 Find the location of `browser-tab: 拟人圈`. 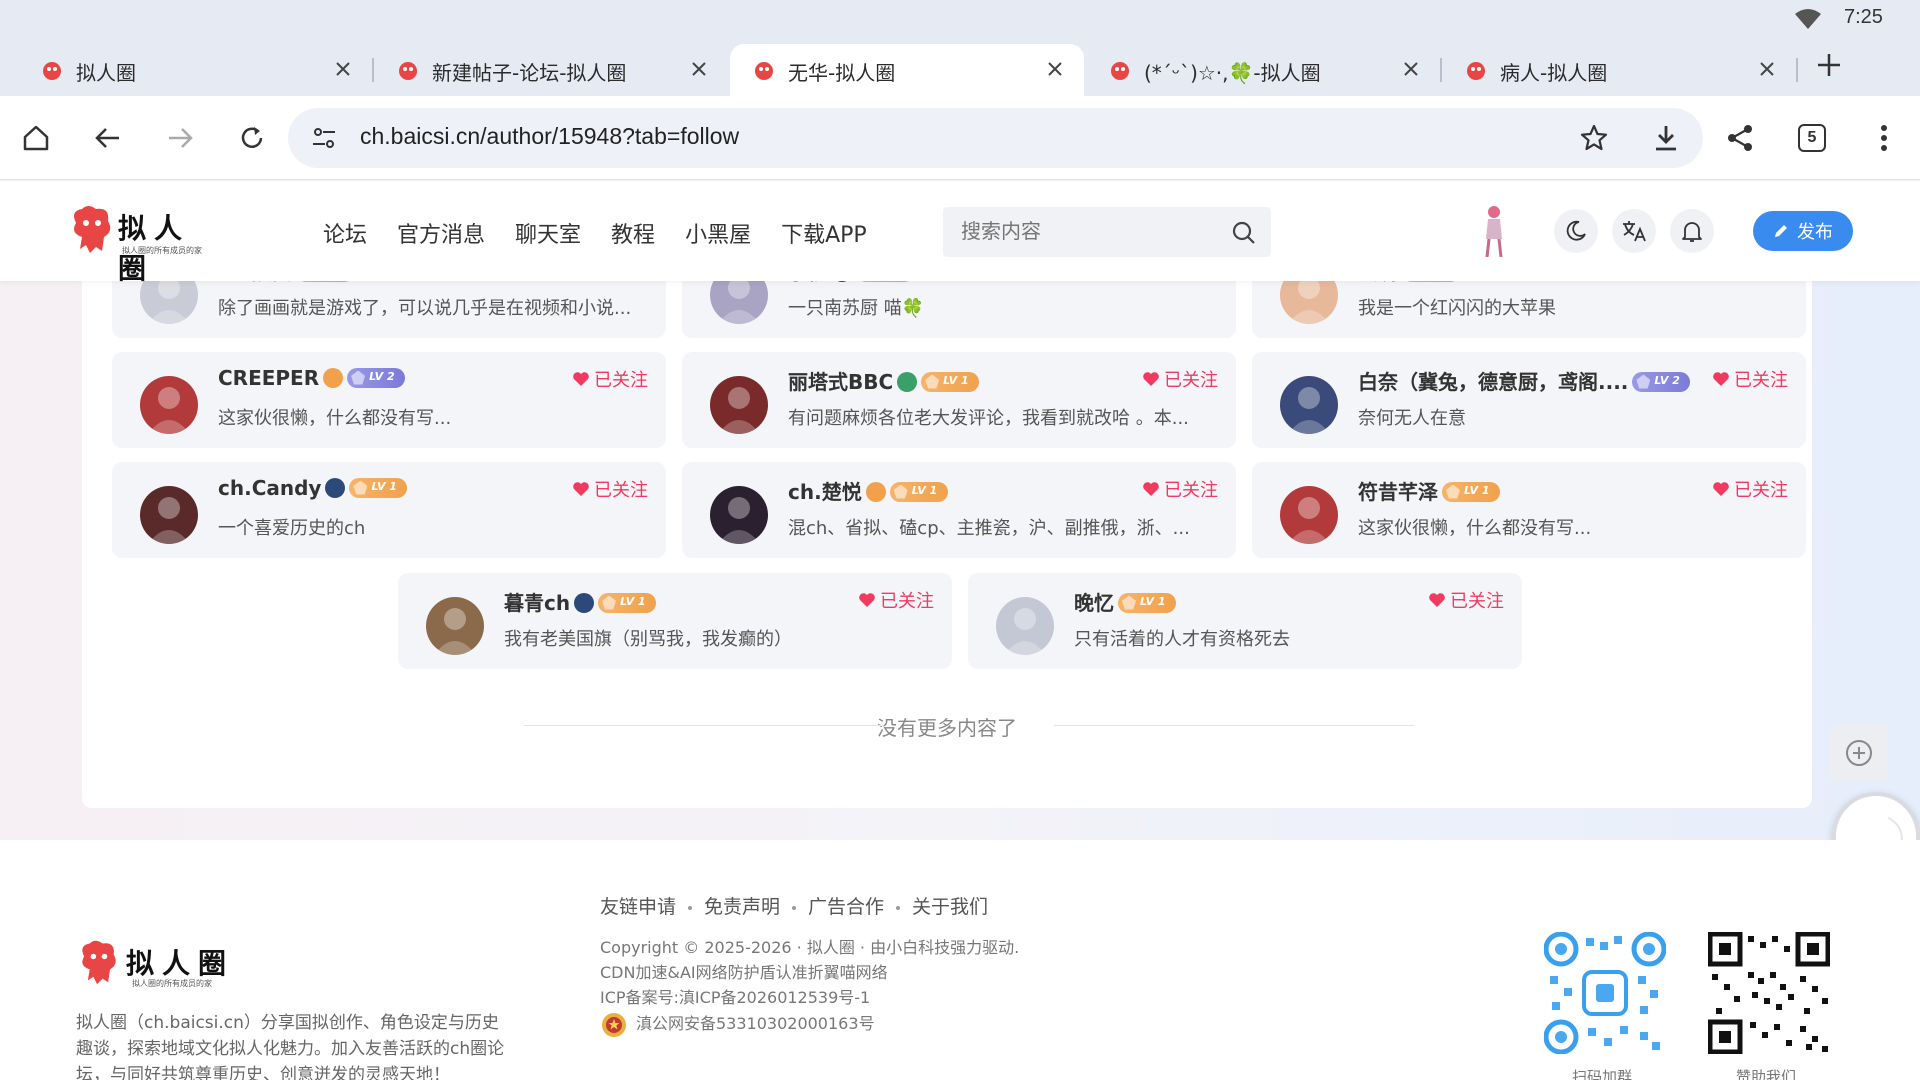

browser-tab: 拟人圈 is located at coordinates (196, 70).